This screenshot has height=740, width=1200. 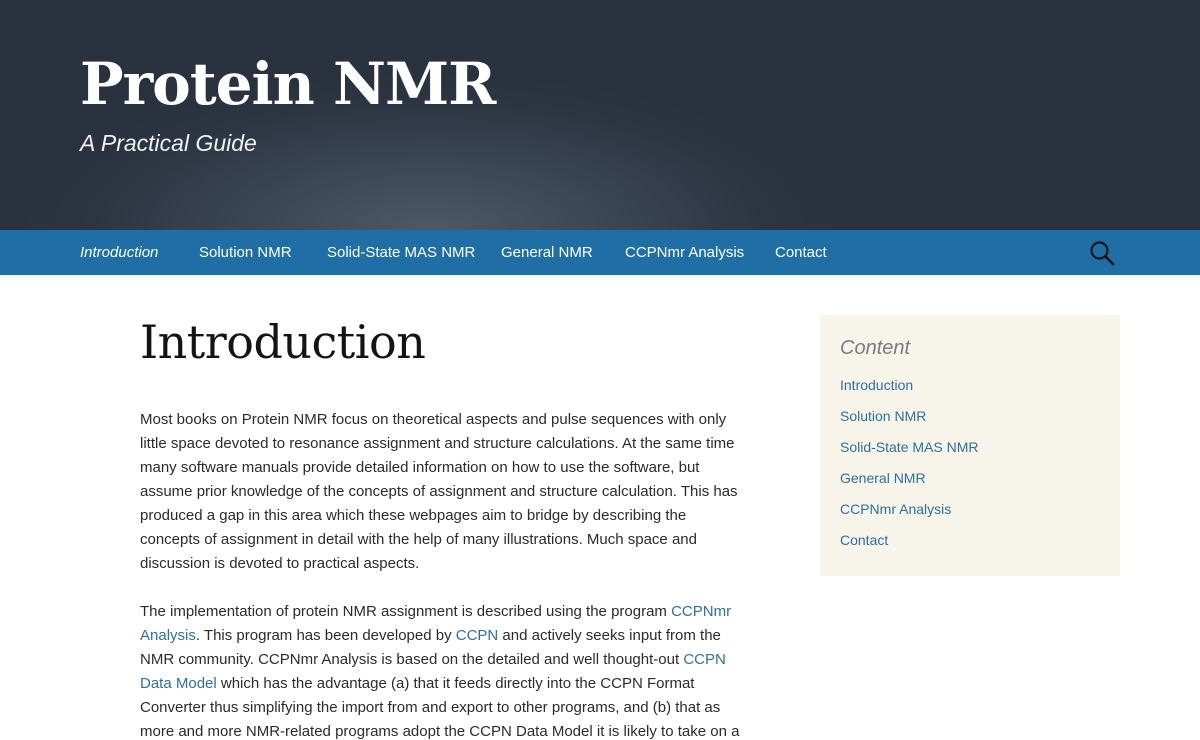 I want to click on site-tagline: A Practical Guide, so click(x=168, y=143).